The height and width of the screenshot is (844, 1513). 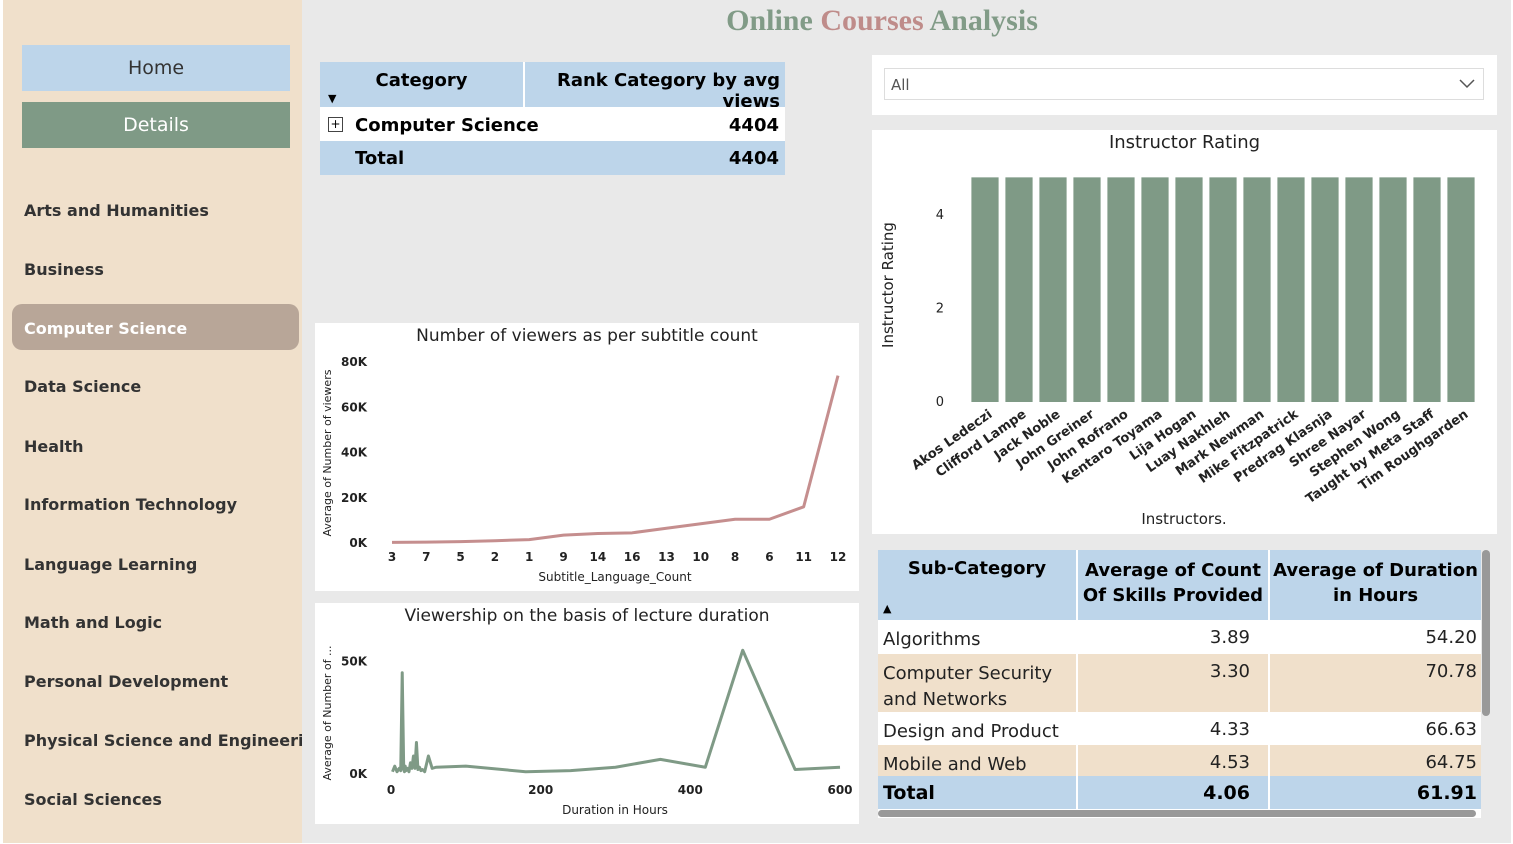 I want to click on horizontal-scrollbar, so click(x=1177, y=813).